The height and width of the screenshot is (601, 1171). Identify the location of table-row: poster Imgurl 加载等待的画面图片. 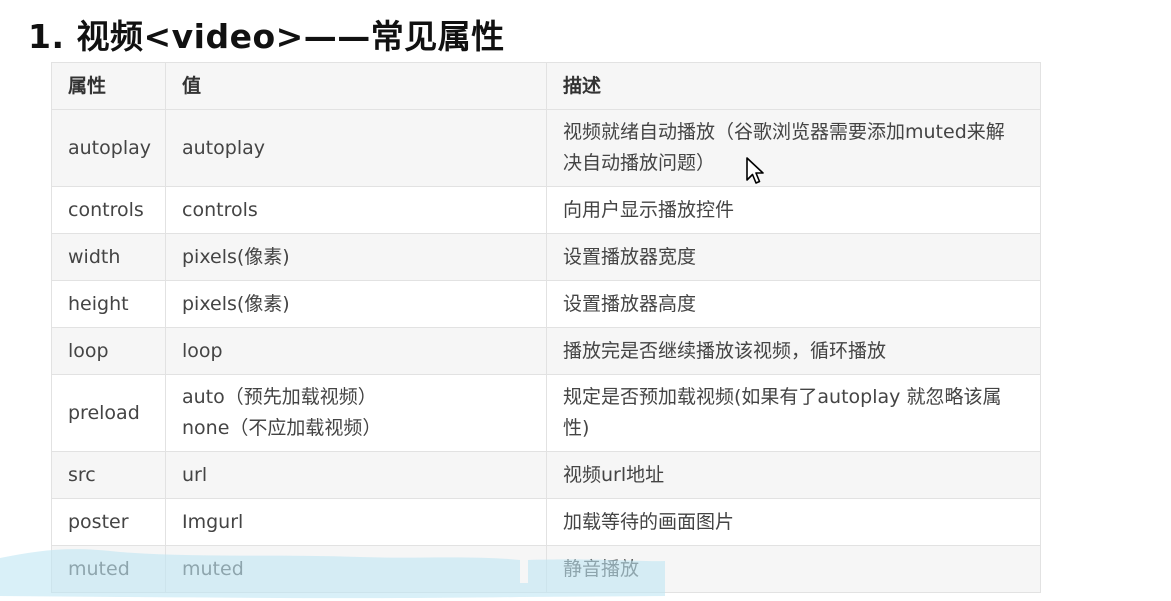
(546, 522).